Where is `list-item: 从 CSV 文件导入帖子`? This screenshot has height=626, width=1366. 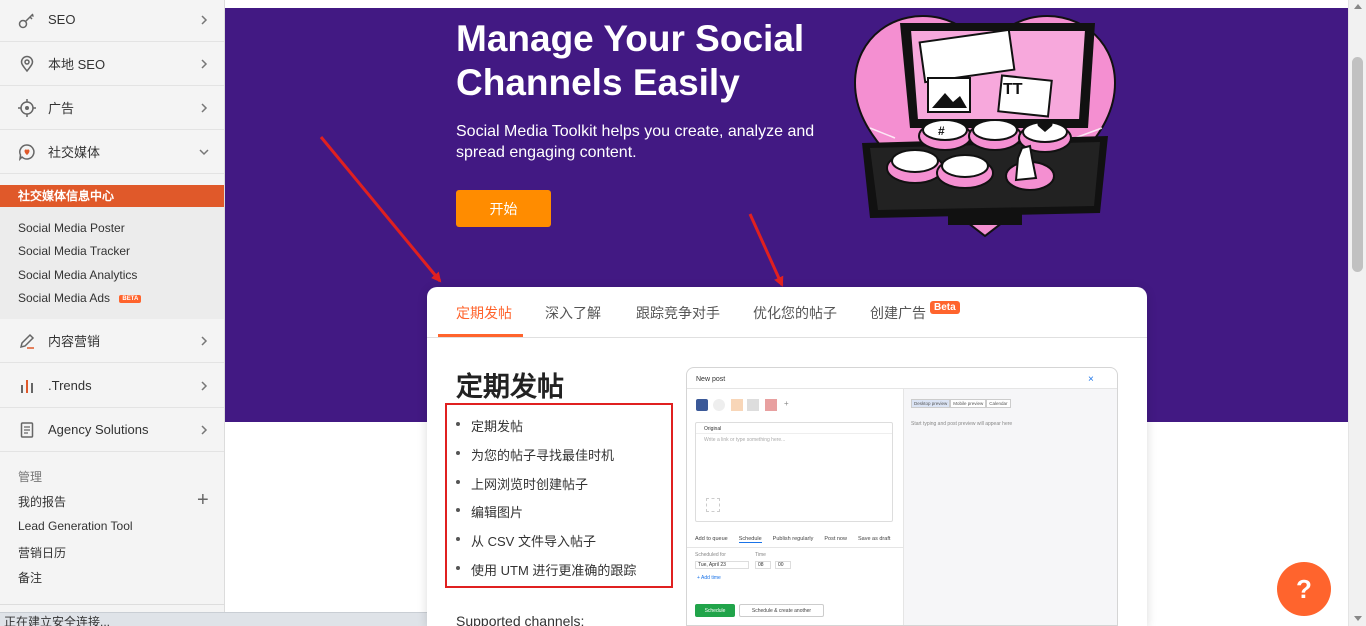 list-item: 从 CSV 文件导入帖子 is located at coordinates (545, 545).